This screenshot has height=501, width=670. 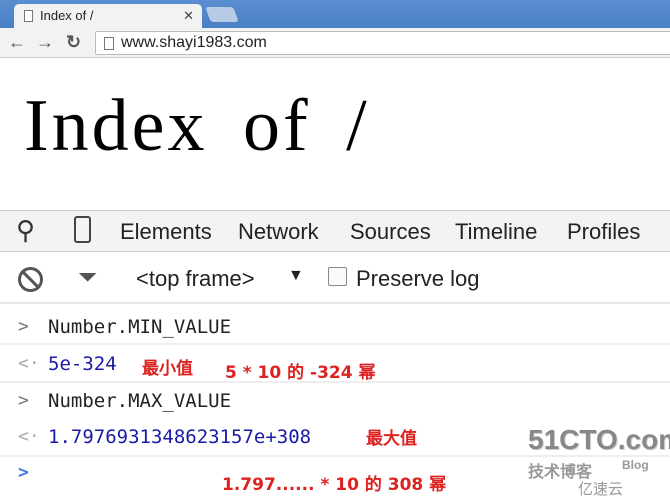 What do you see at coordinates (166, 232) in the screenshot?
I see `tab-elements: Elements` at bounding box center [166, 232].